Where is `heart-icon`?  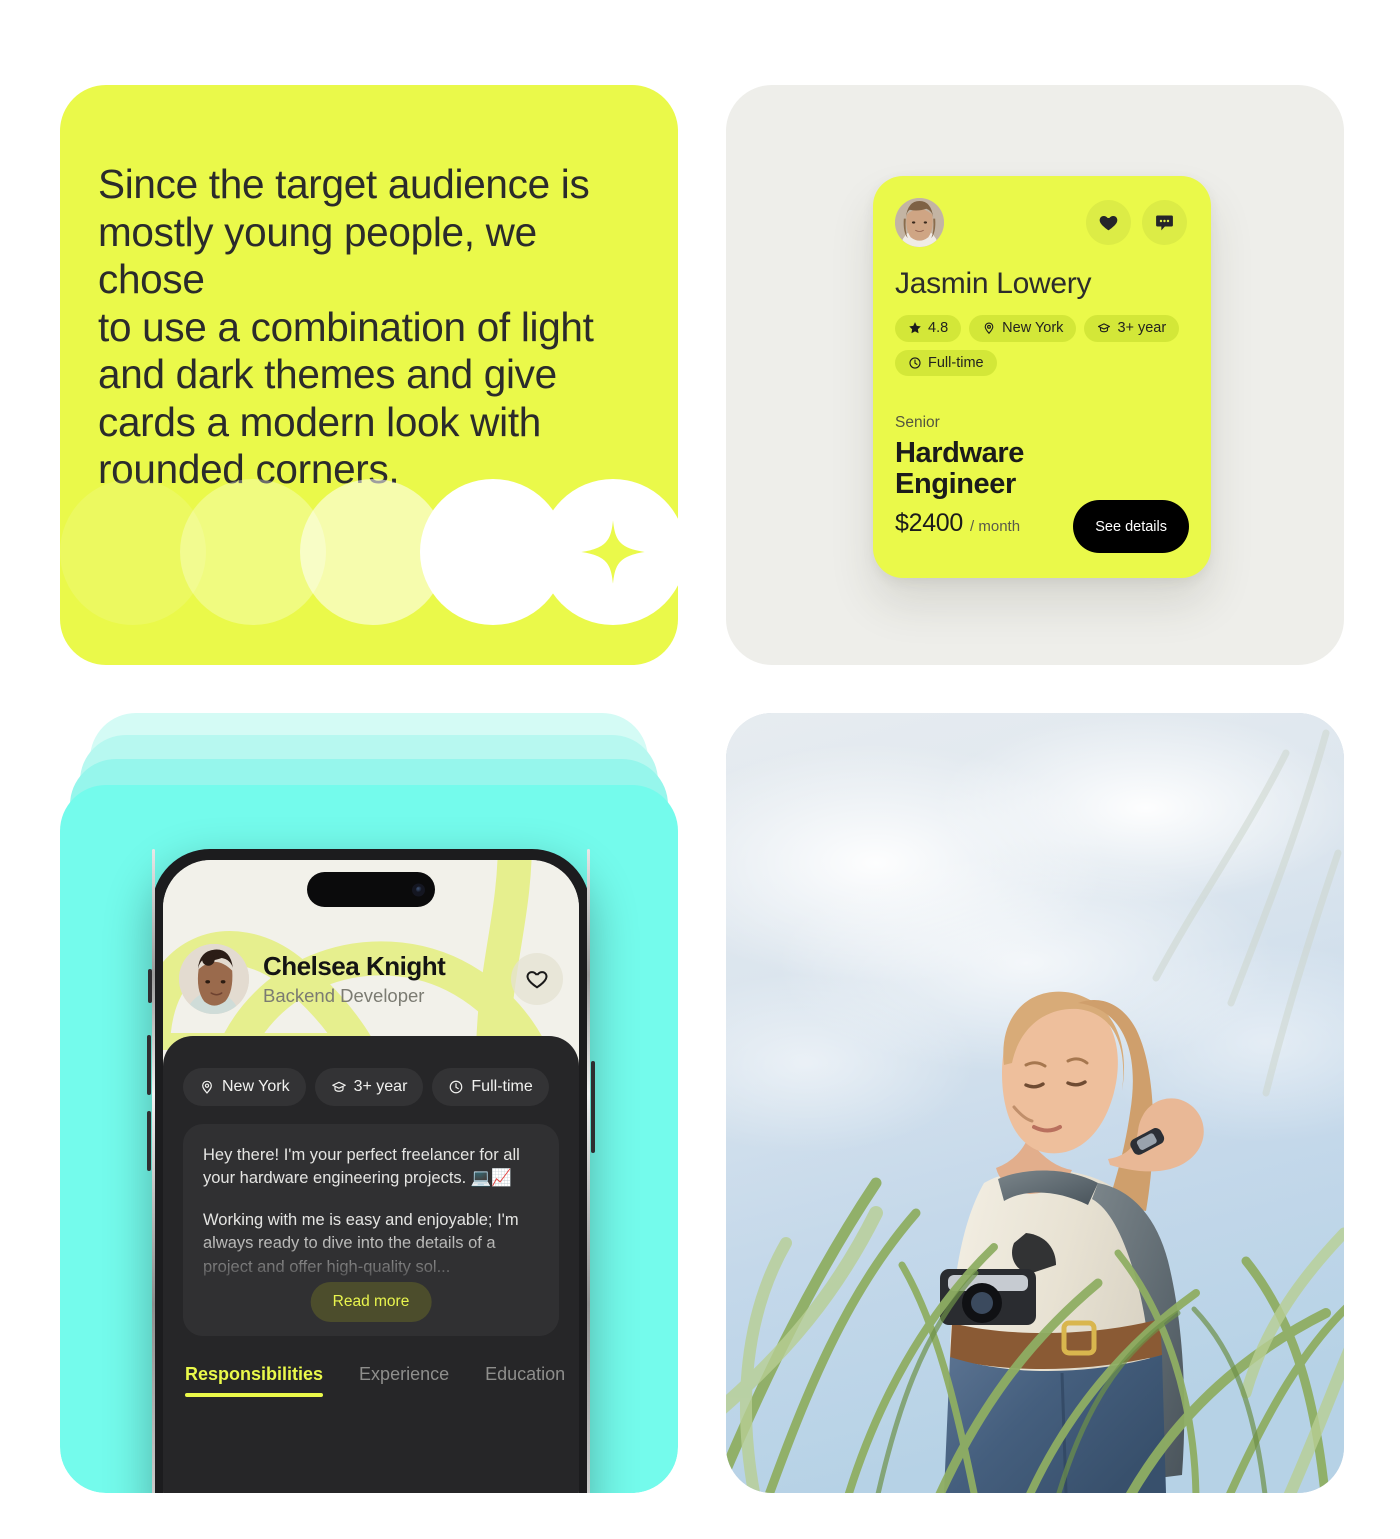 heart-icon is located at coordinates (1108, 223).